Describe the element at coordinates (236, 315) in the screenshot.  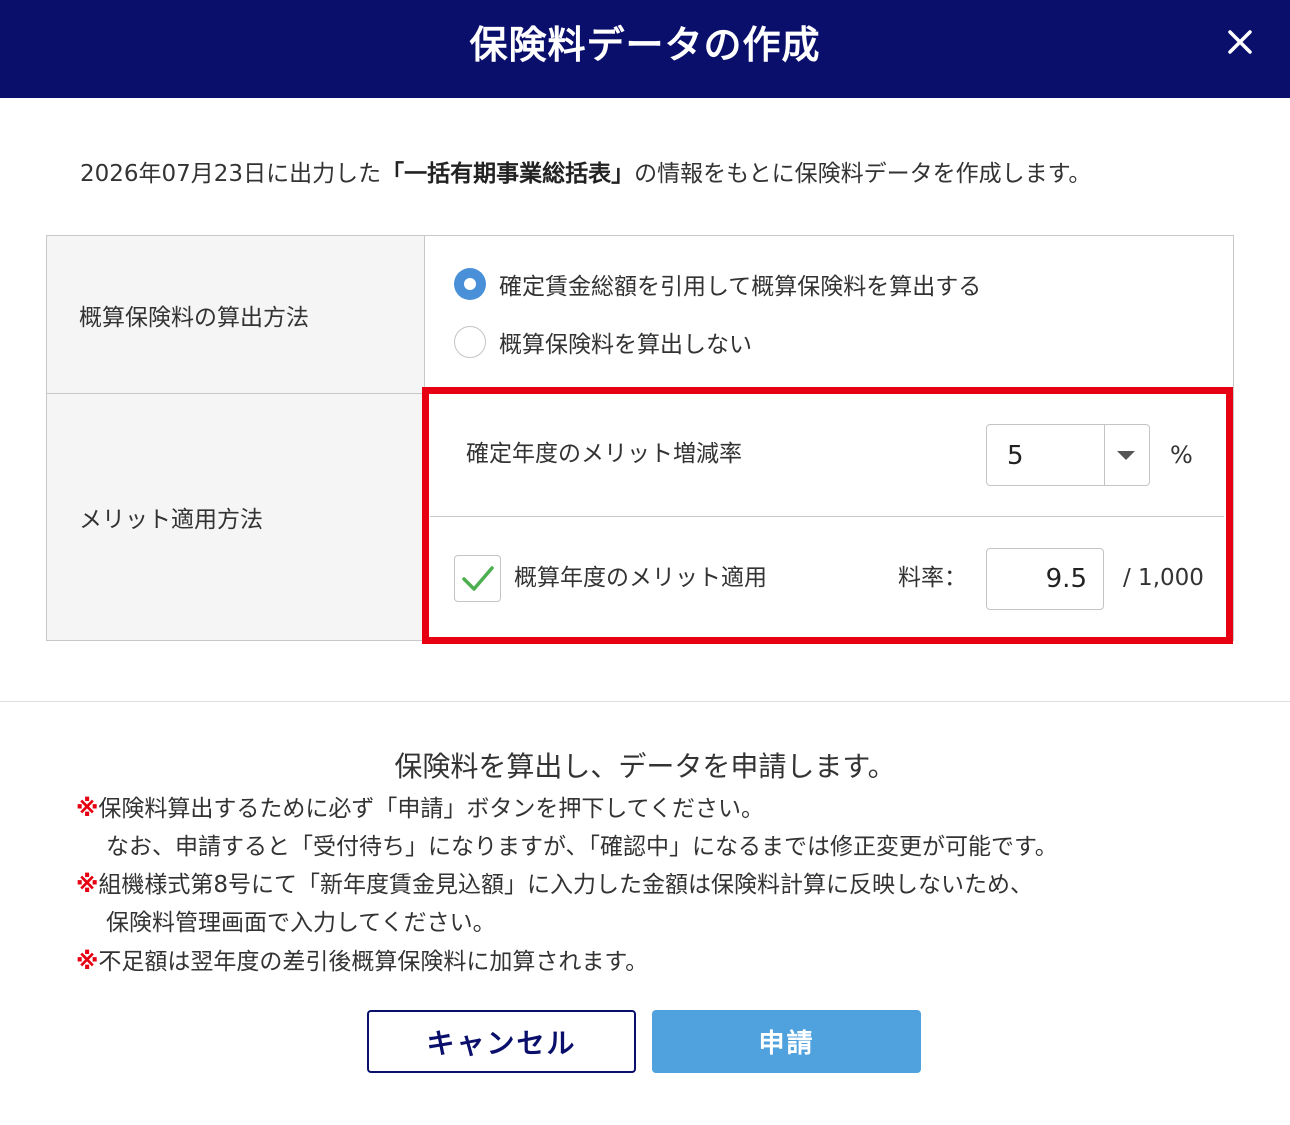
I see `calc-method-label: 概算保険料の算出方法` at that location.